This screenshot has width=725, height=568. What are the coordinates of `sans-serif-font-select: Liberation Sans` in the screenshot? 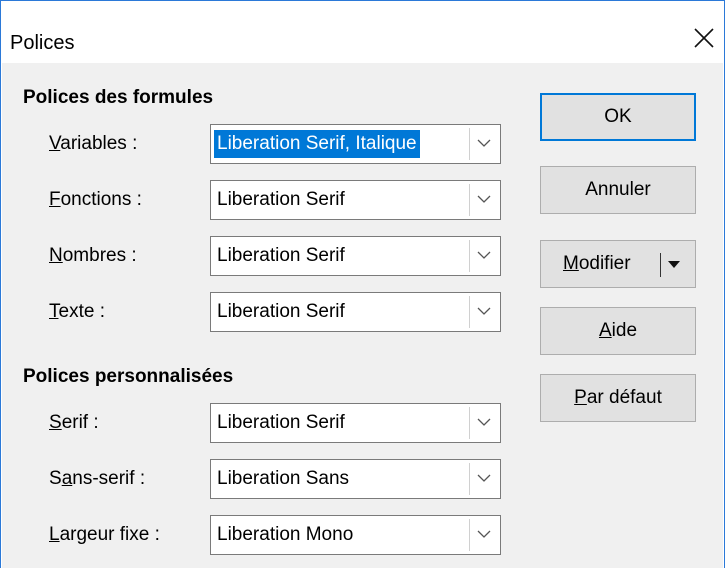 It's located at (355, 479).